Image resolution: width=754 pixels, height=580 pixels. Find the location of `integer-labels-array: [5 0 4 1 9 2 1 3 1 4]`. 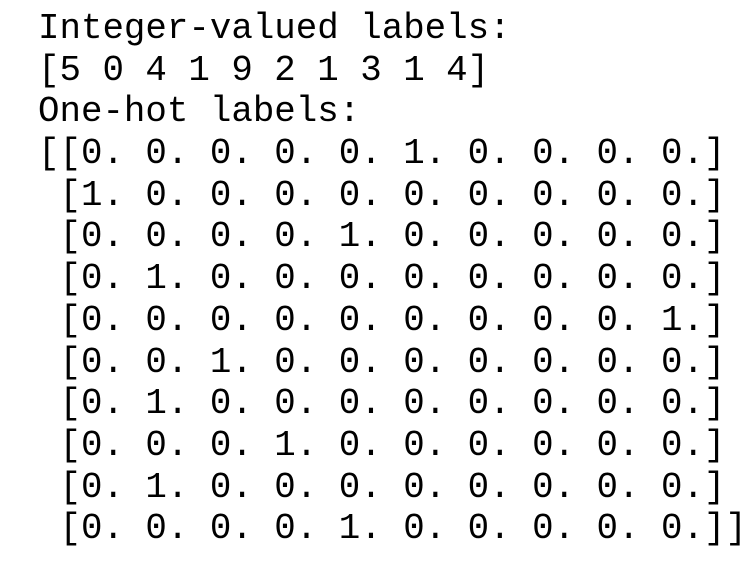

integer-labels-array: [5 0 4 1 9 2 1 3 1 4] is located at coordinates (264, 70).